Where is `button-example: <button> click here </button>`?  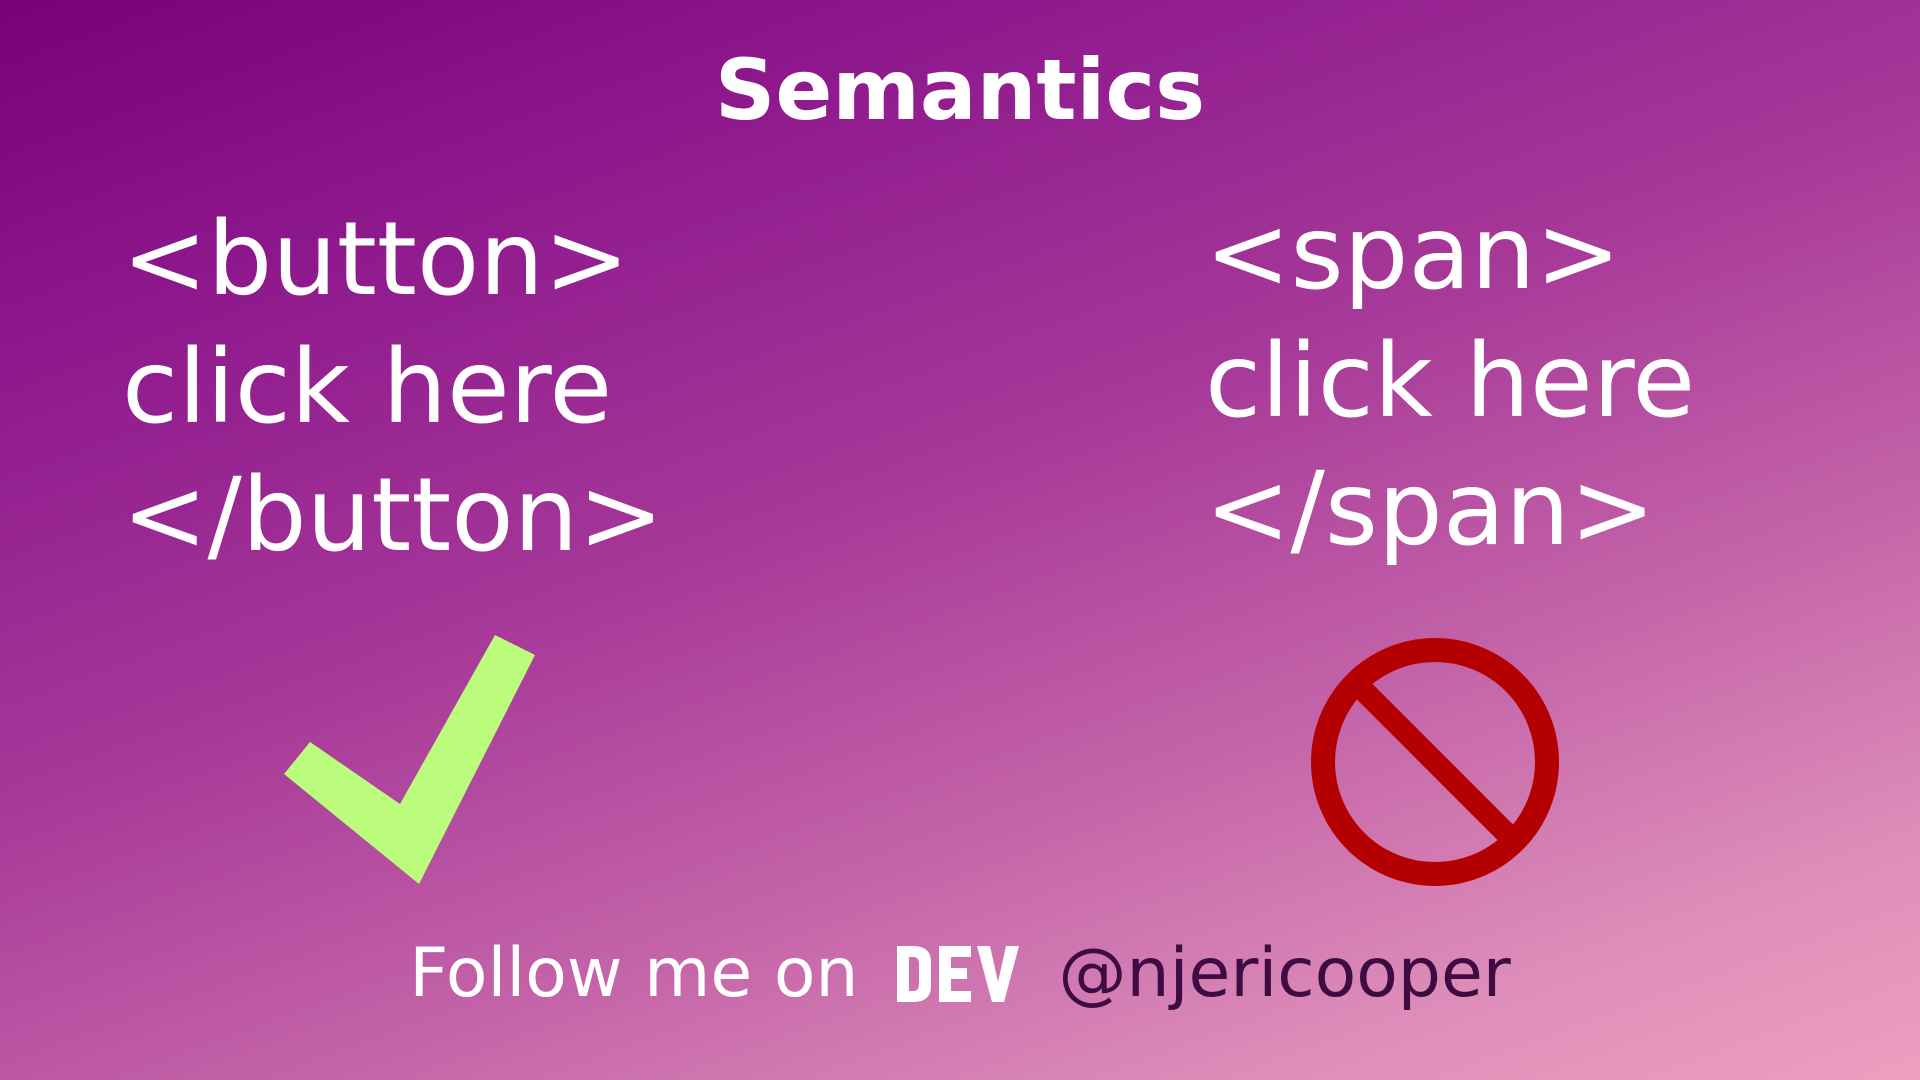 button-example: <button> click here </button> is located at coordinates (393, 388).